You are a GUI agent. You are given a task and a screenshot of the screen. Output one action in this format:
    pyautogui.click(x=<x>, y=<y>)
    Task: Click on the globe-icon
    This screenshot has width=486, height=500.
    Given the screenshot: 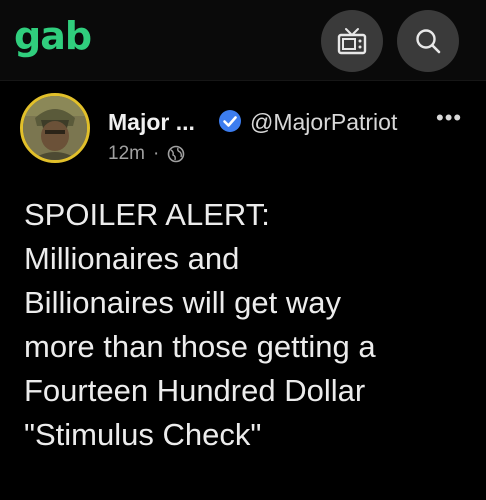 What is the action you would take?
    pyautogui.click(x=176, y=154)
    